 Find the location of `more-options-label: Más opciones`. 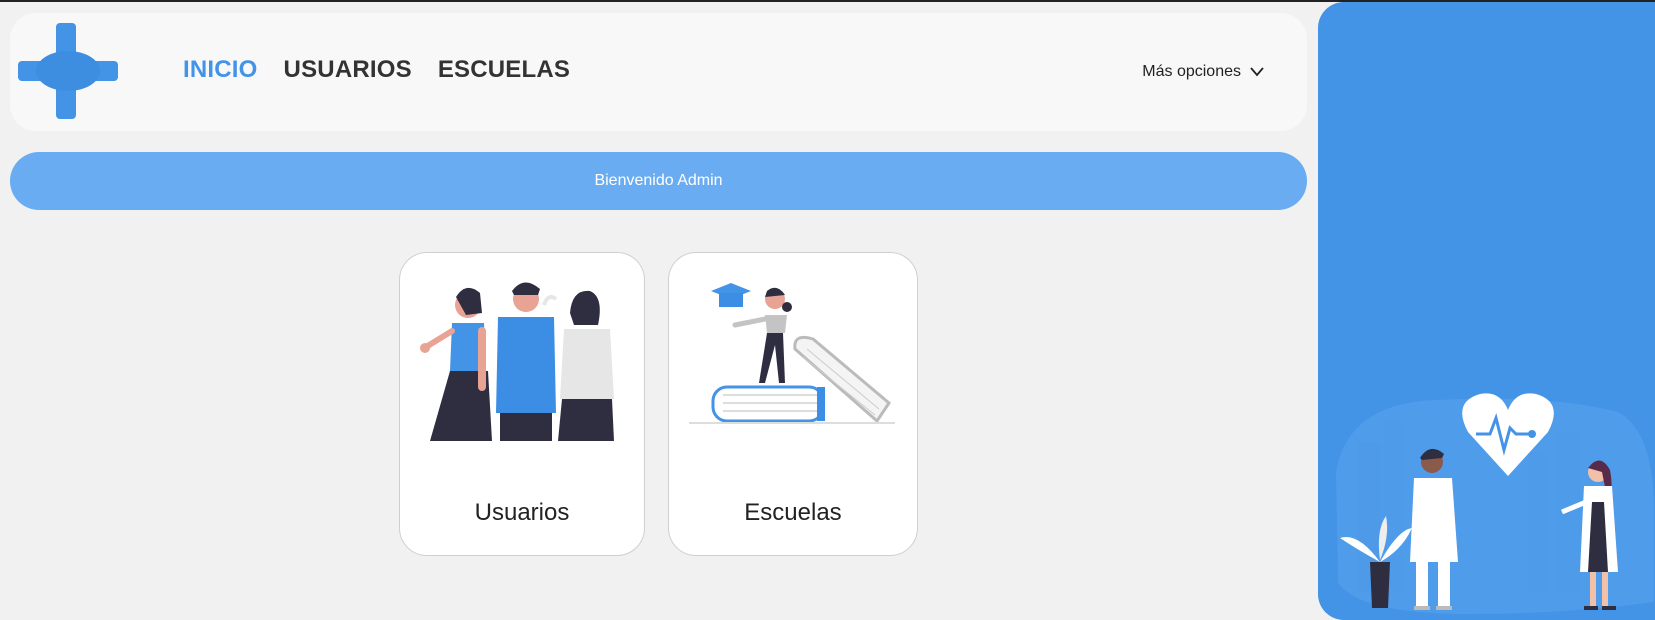

more-options-label: Más opciones is located at coordinates (1191, 71).